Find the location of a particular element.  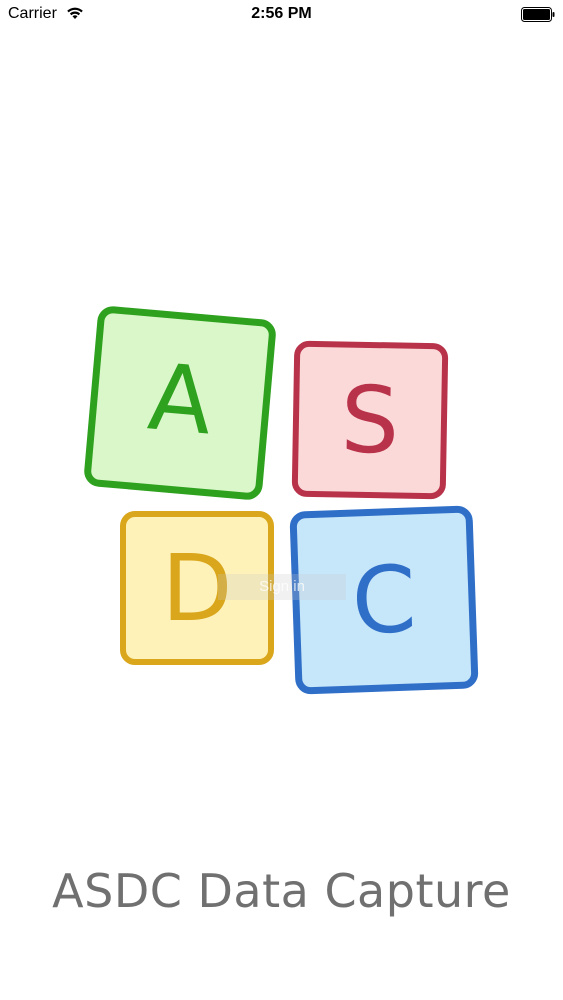

logo-letter-s: S is located at coordinates (370, 420).